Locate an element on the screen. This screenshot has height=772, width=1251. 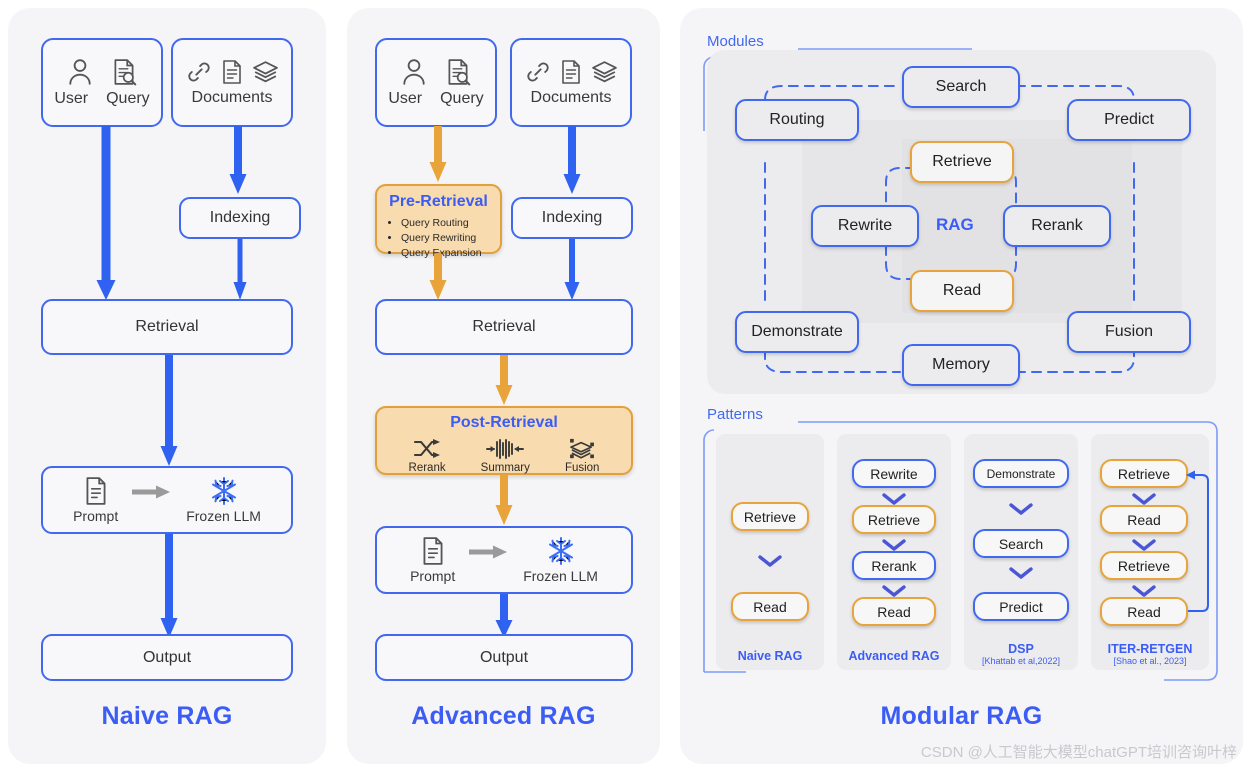
module-label: Fusion is located at coordinates (1129, 331).